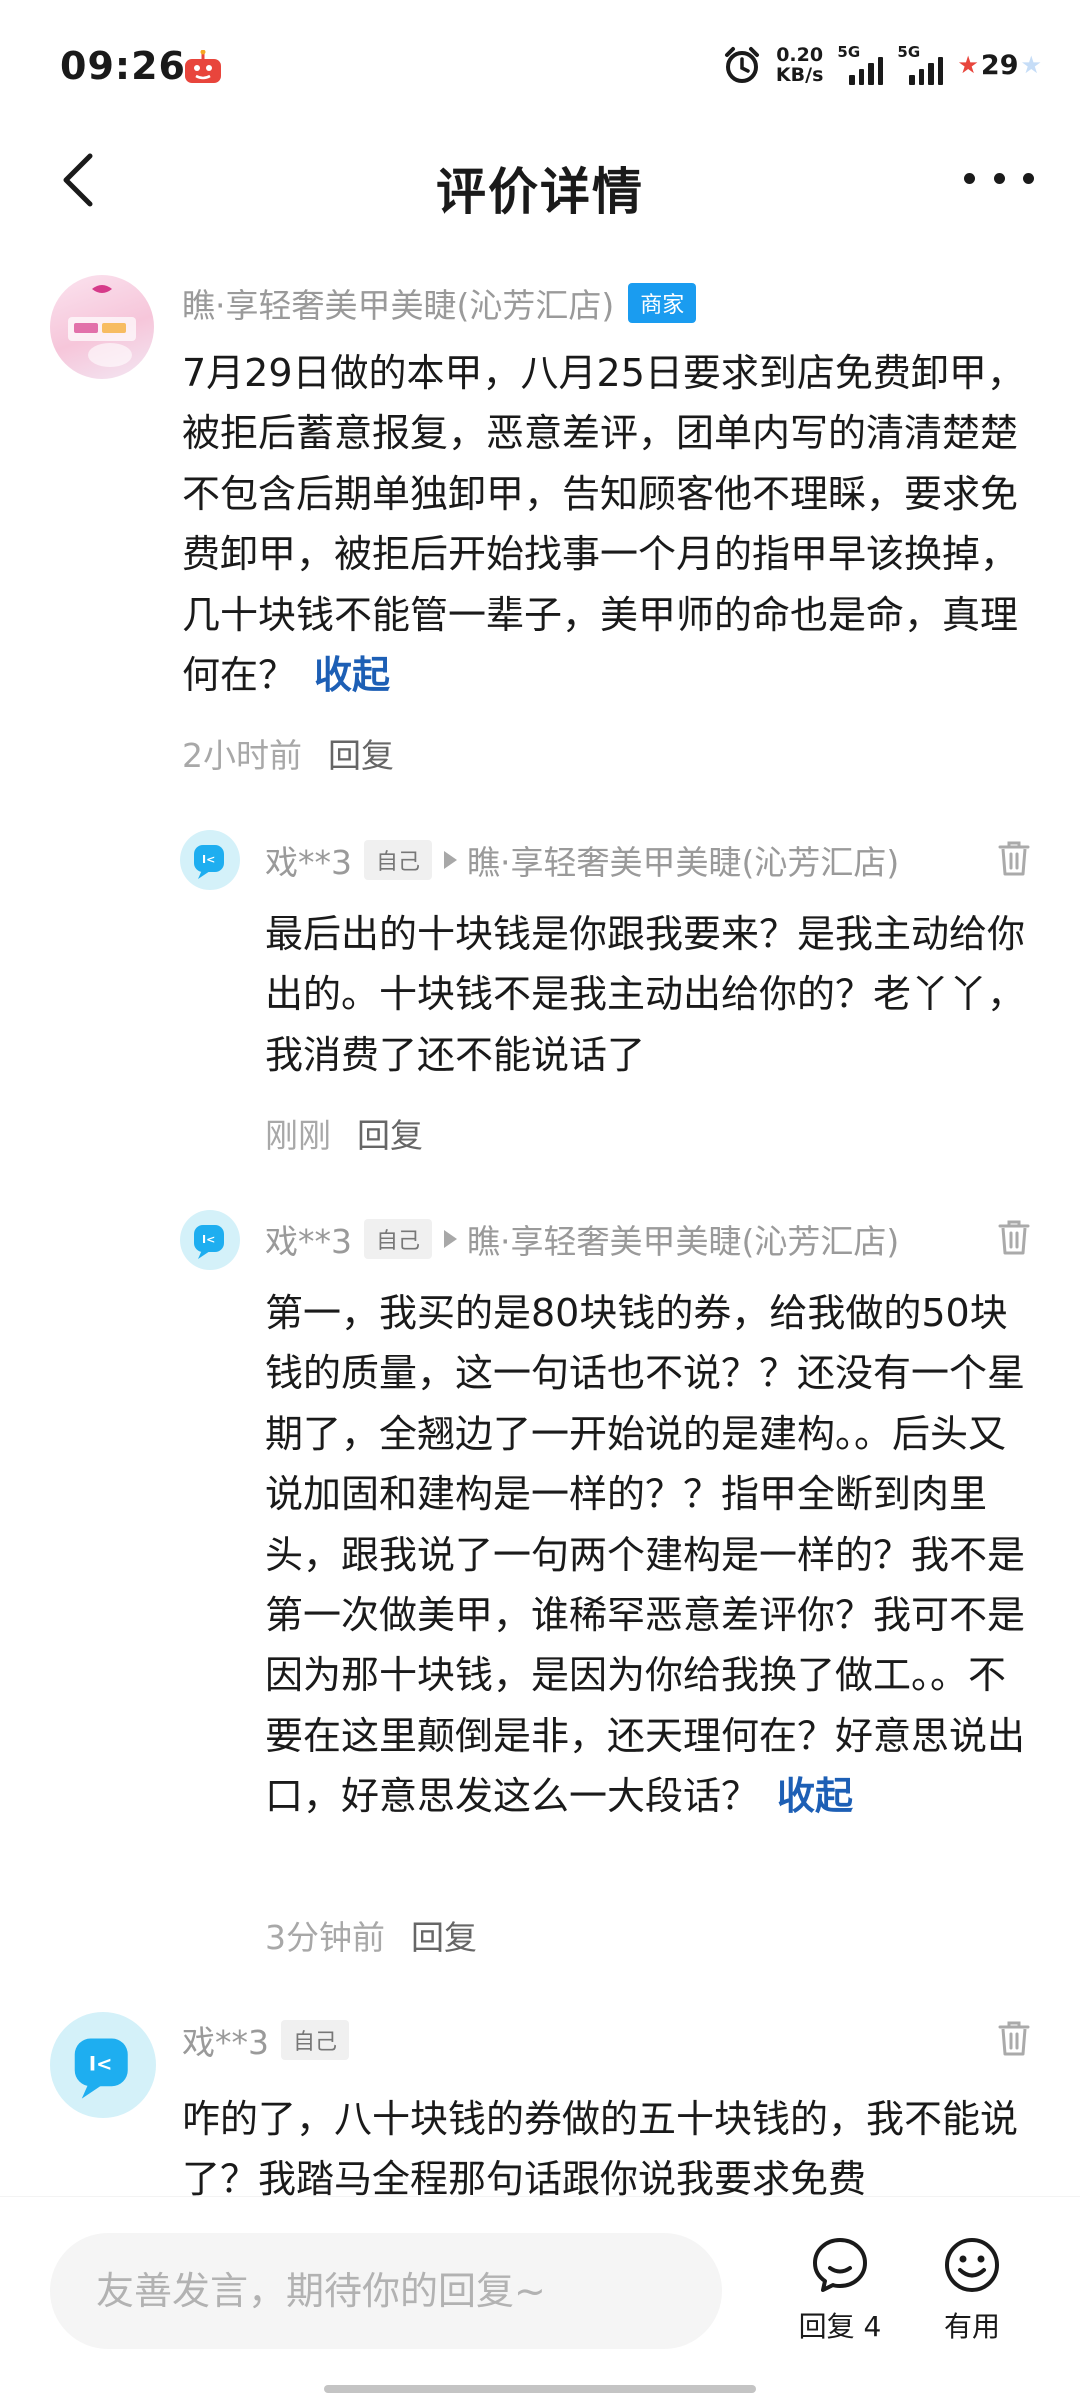 The width and height of the screenshot is (1080, 2400). I want to click on merchant-tag: 商家, so click(662, 303).